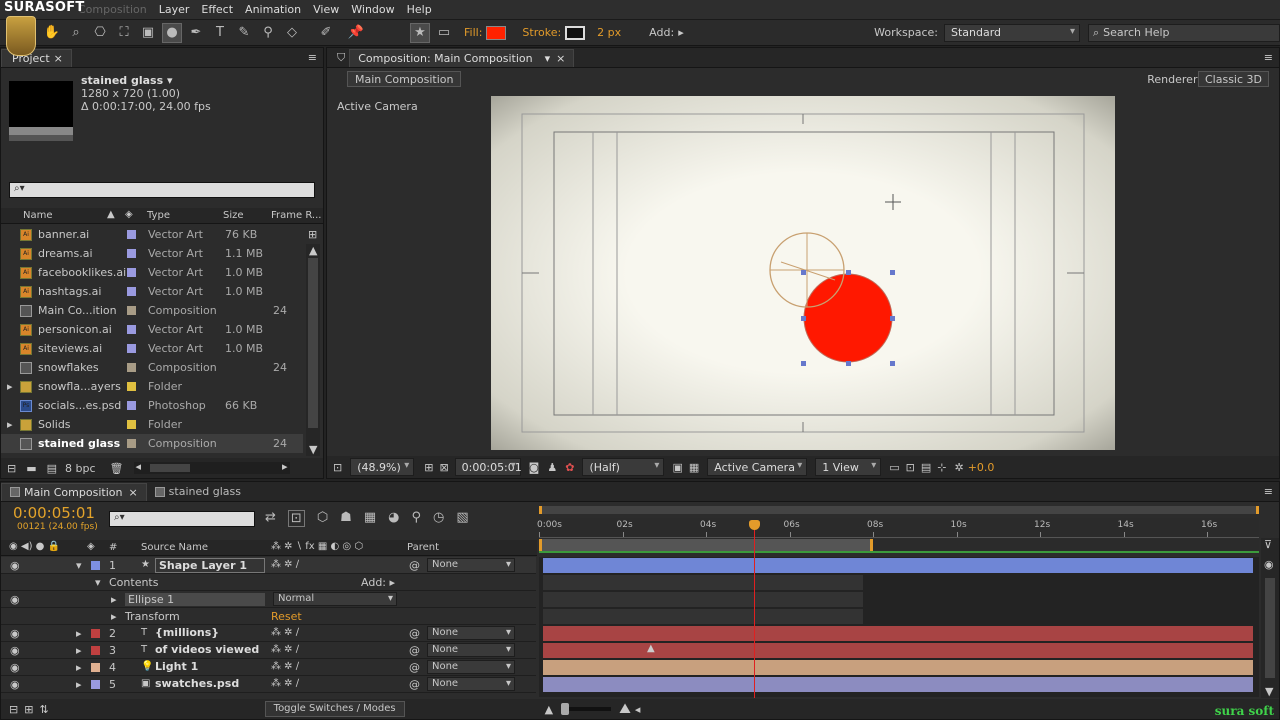  I want to click on layer-row: ◉ ▸ 5 ▣ swatches.psd ⁂ ✲ ∕ @ None ▾, so click(268, 684).